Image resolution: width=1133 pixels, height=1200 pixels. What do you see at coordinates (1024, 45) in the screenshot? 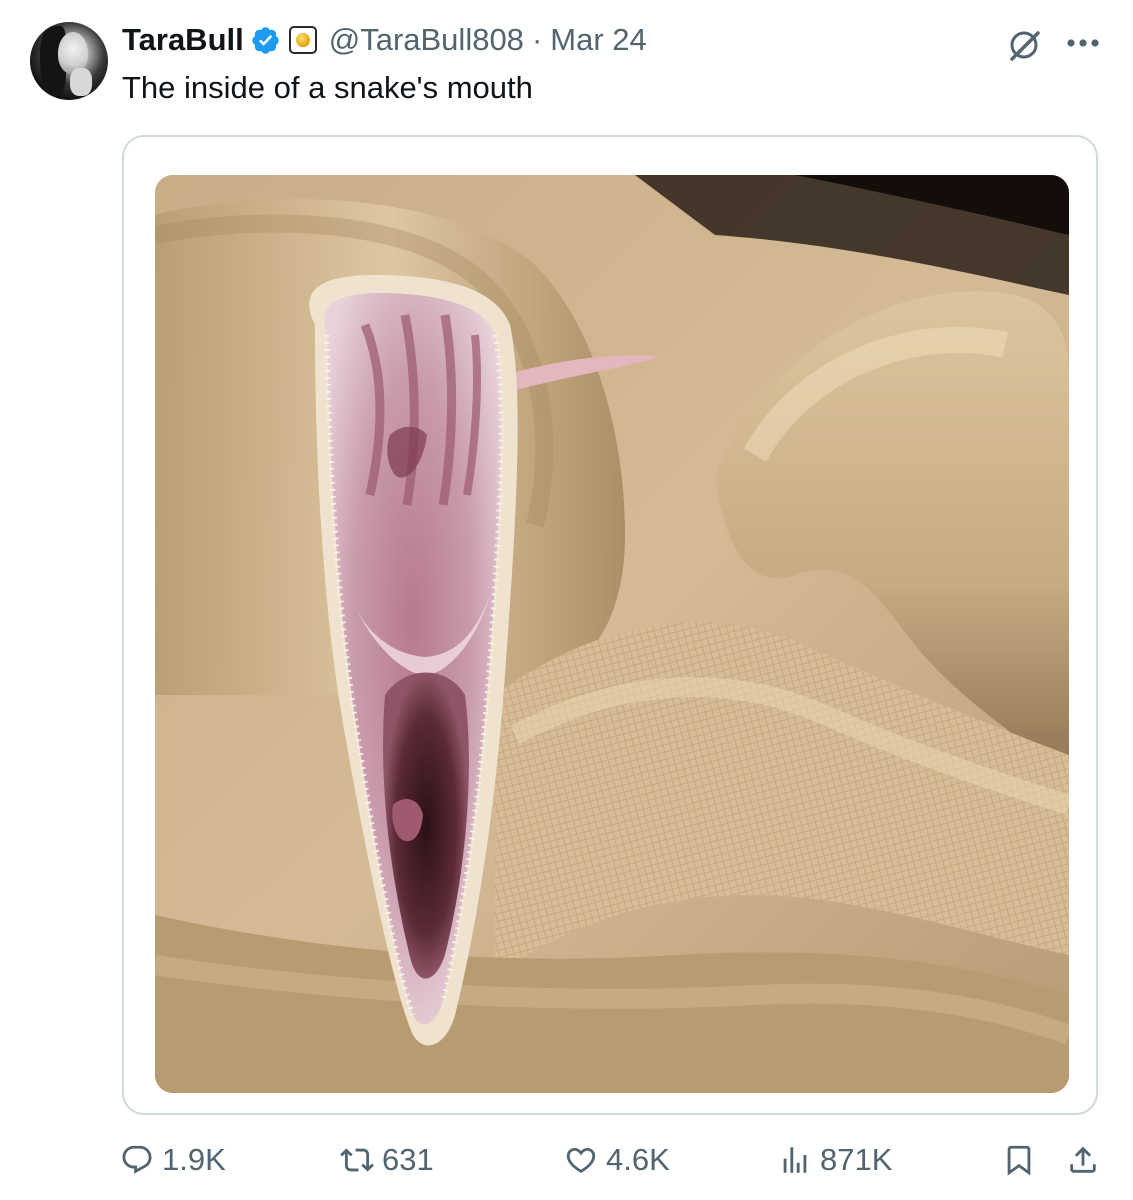
I see `grok-icon` at bounding box center [1024, 45].